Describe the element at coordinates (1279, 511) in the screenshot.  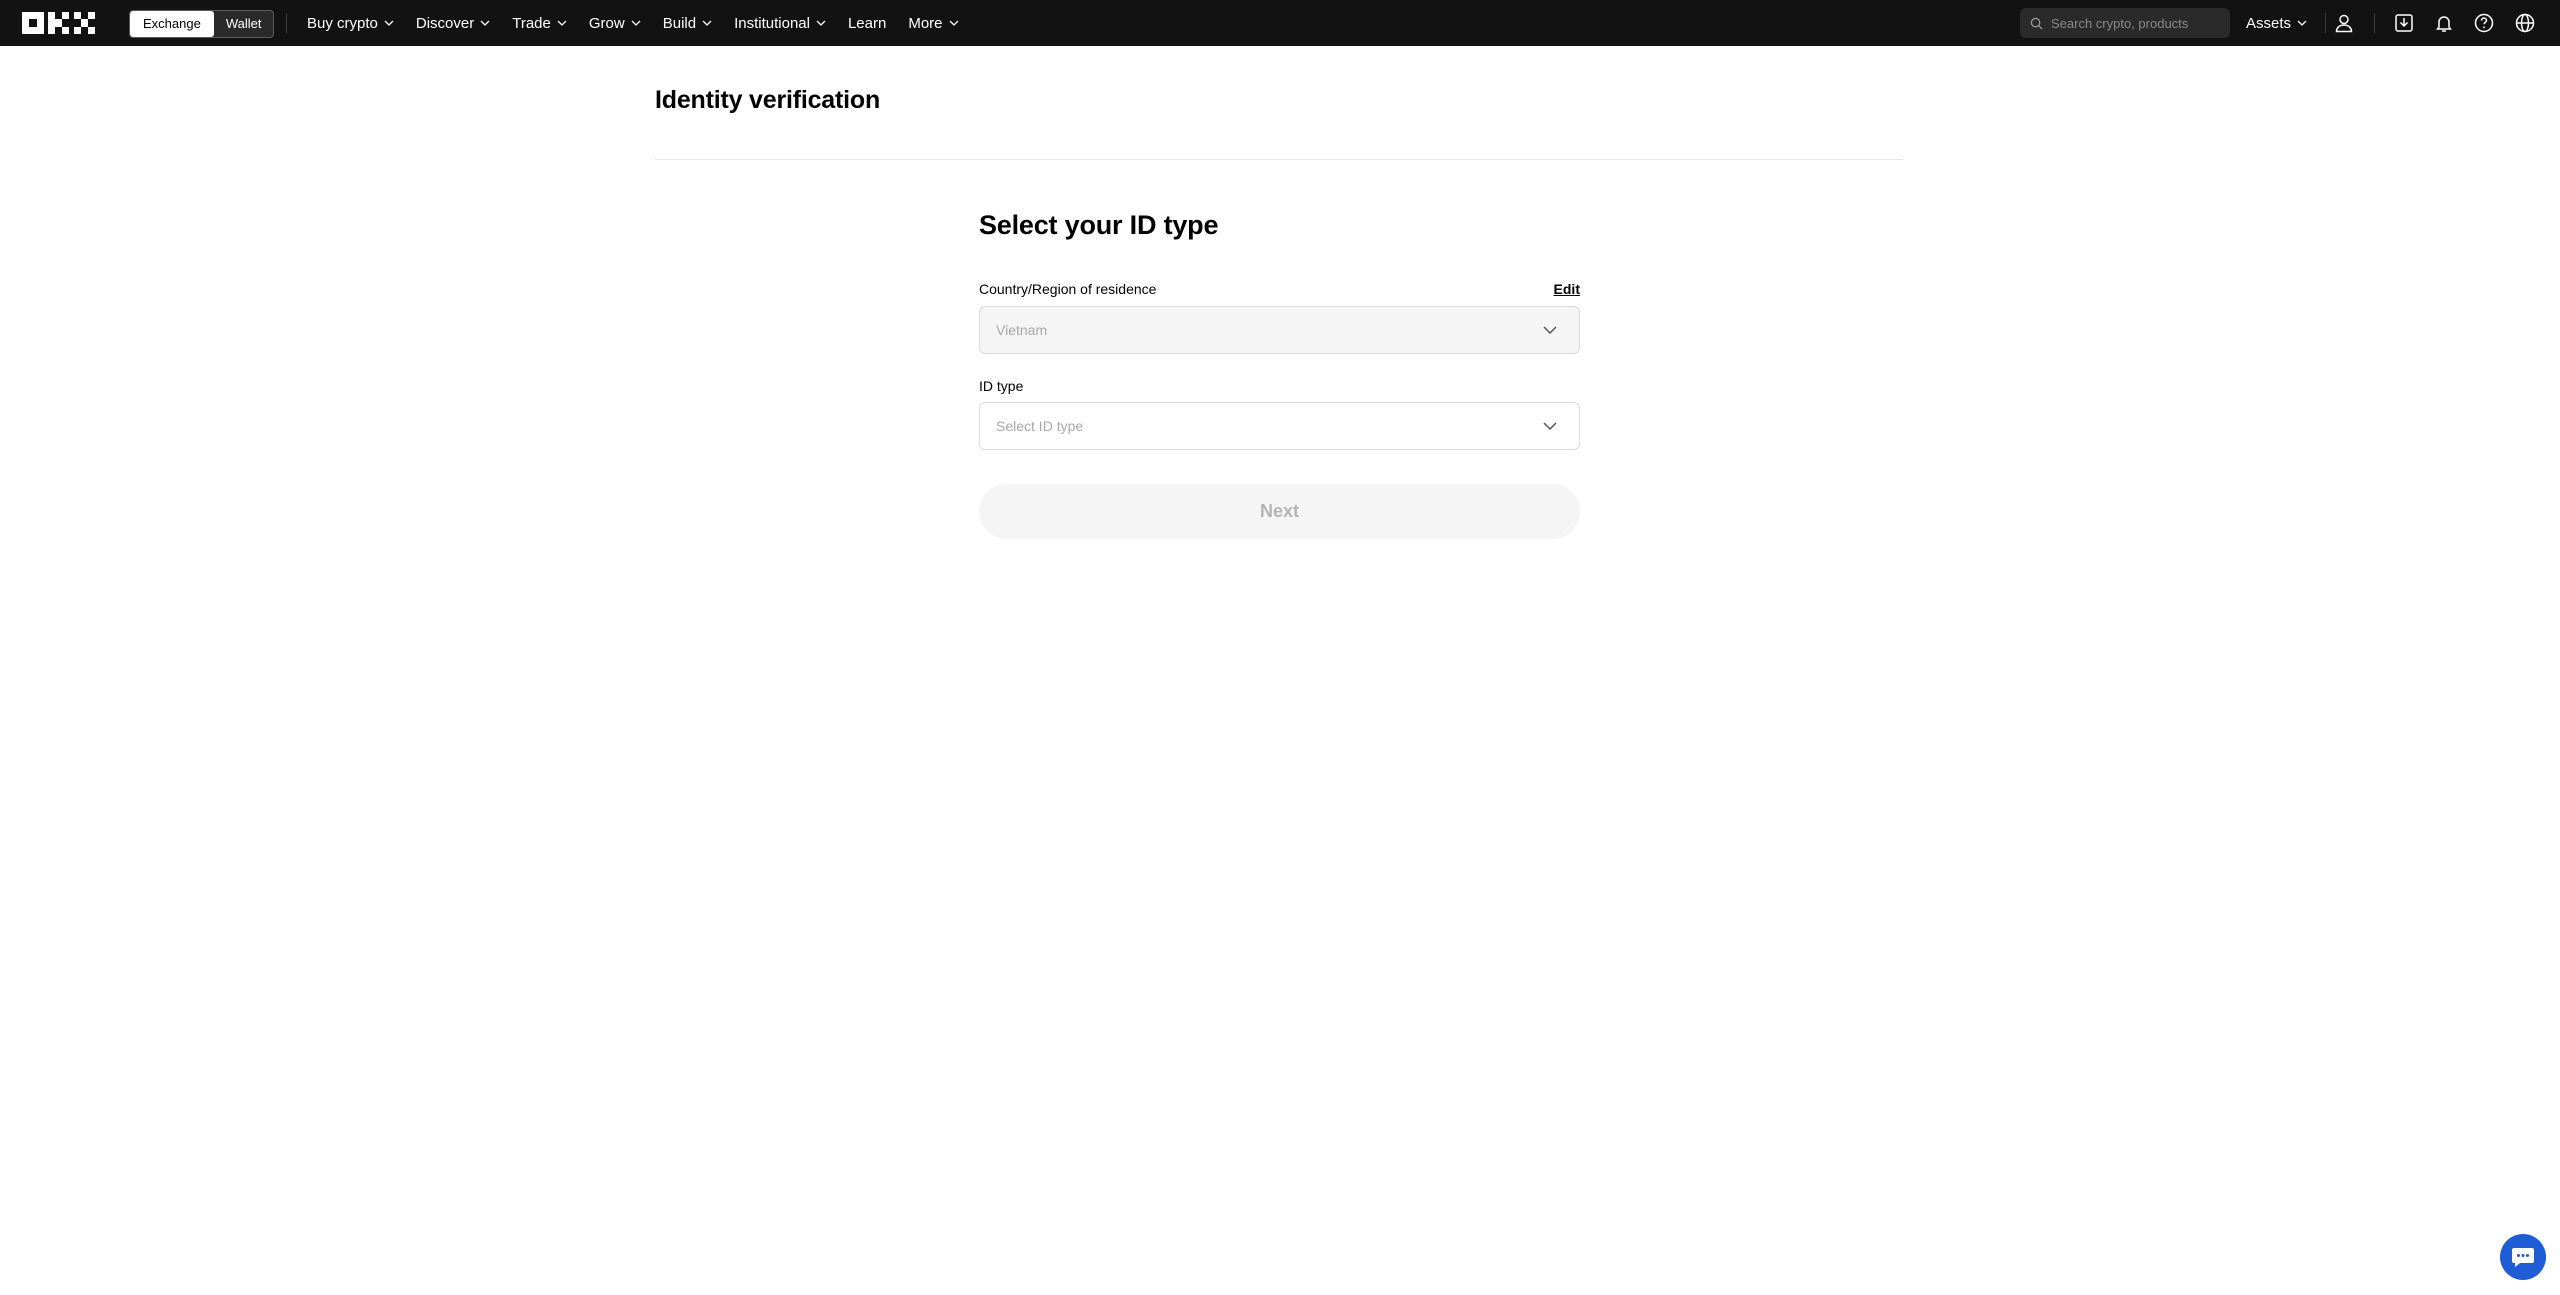
I see `next-button: Next` at that location.